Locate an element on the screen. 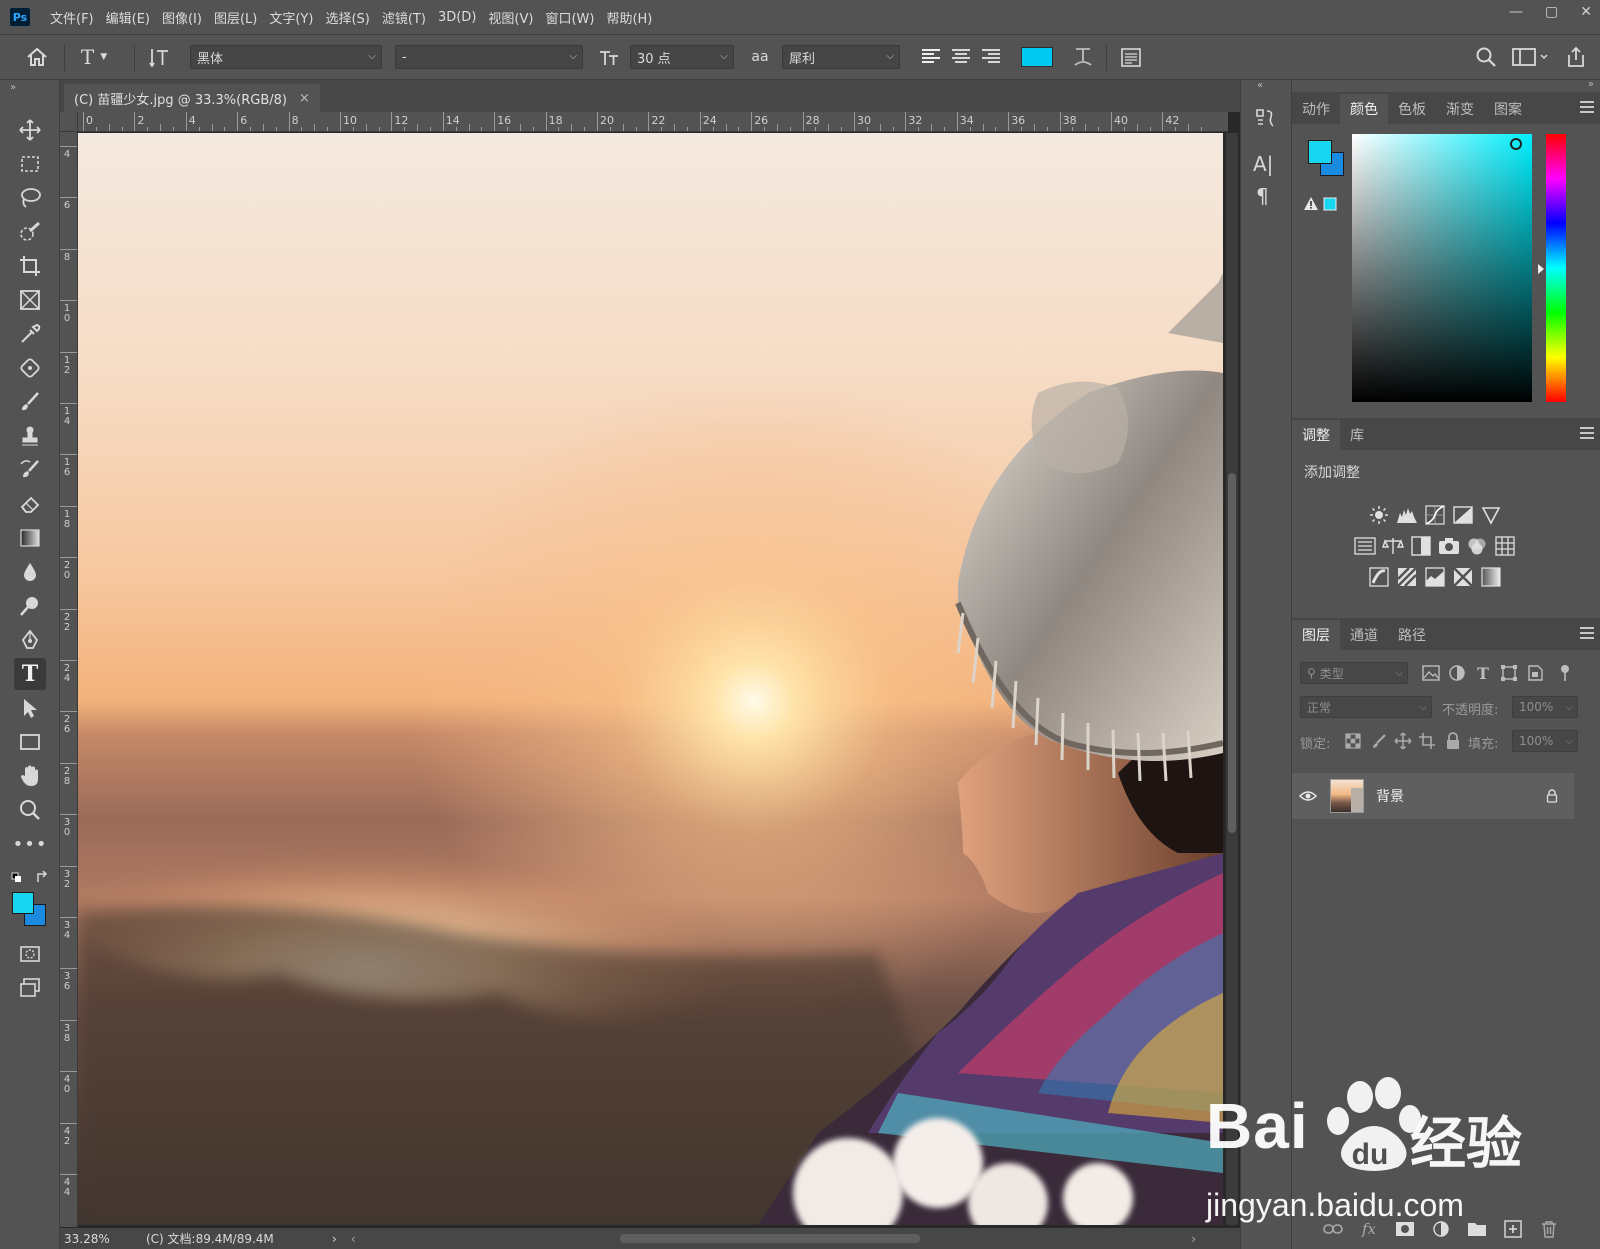 The image size is (1600, 1249). foreground-color-swatch is located at coordinates (23, 903).